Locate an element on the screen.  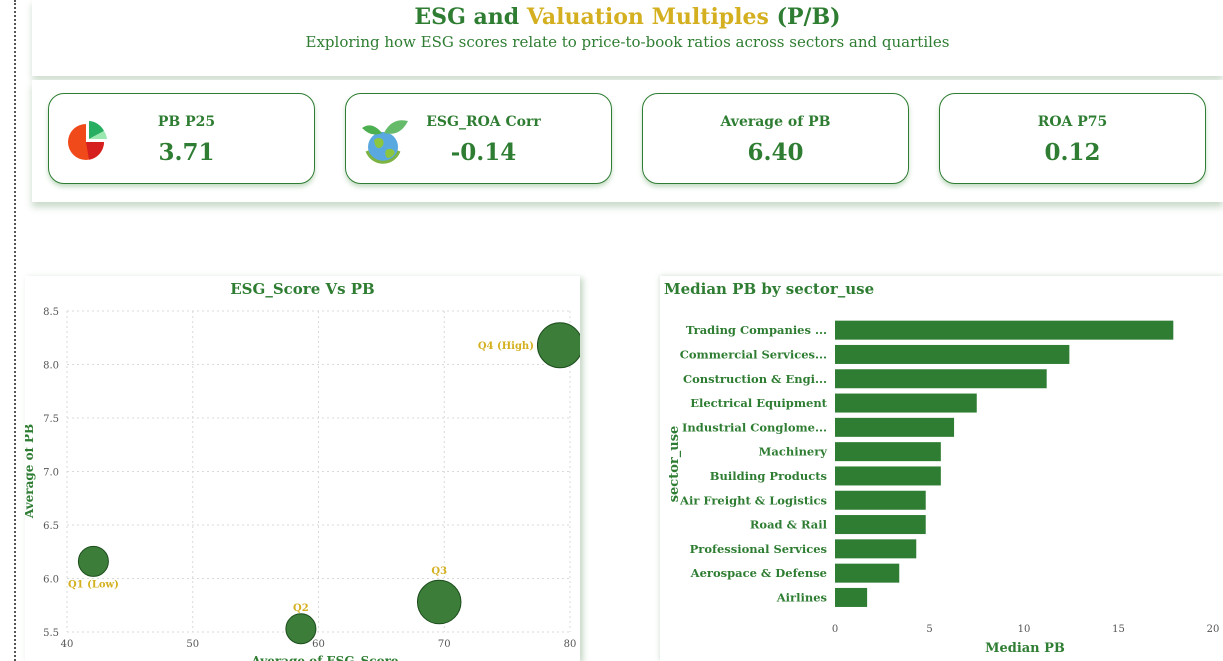
x-tick-label: 50 is located at coordinates (192, 644).